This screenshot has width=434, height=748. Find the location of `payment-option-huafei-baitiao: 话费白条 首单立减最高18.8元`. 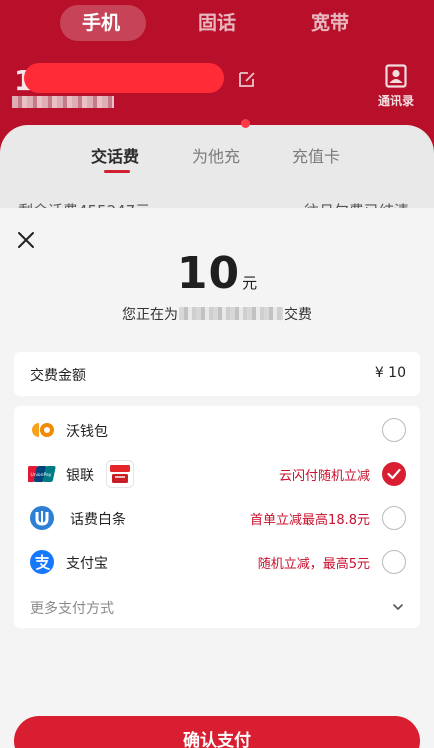

payment-option-huafei-baitiao: 话费白条 首单立减最高18.8元 is located at coordinates (217, 518).